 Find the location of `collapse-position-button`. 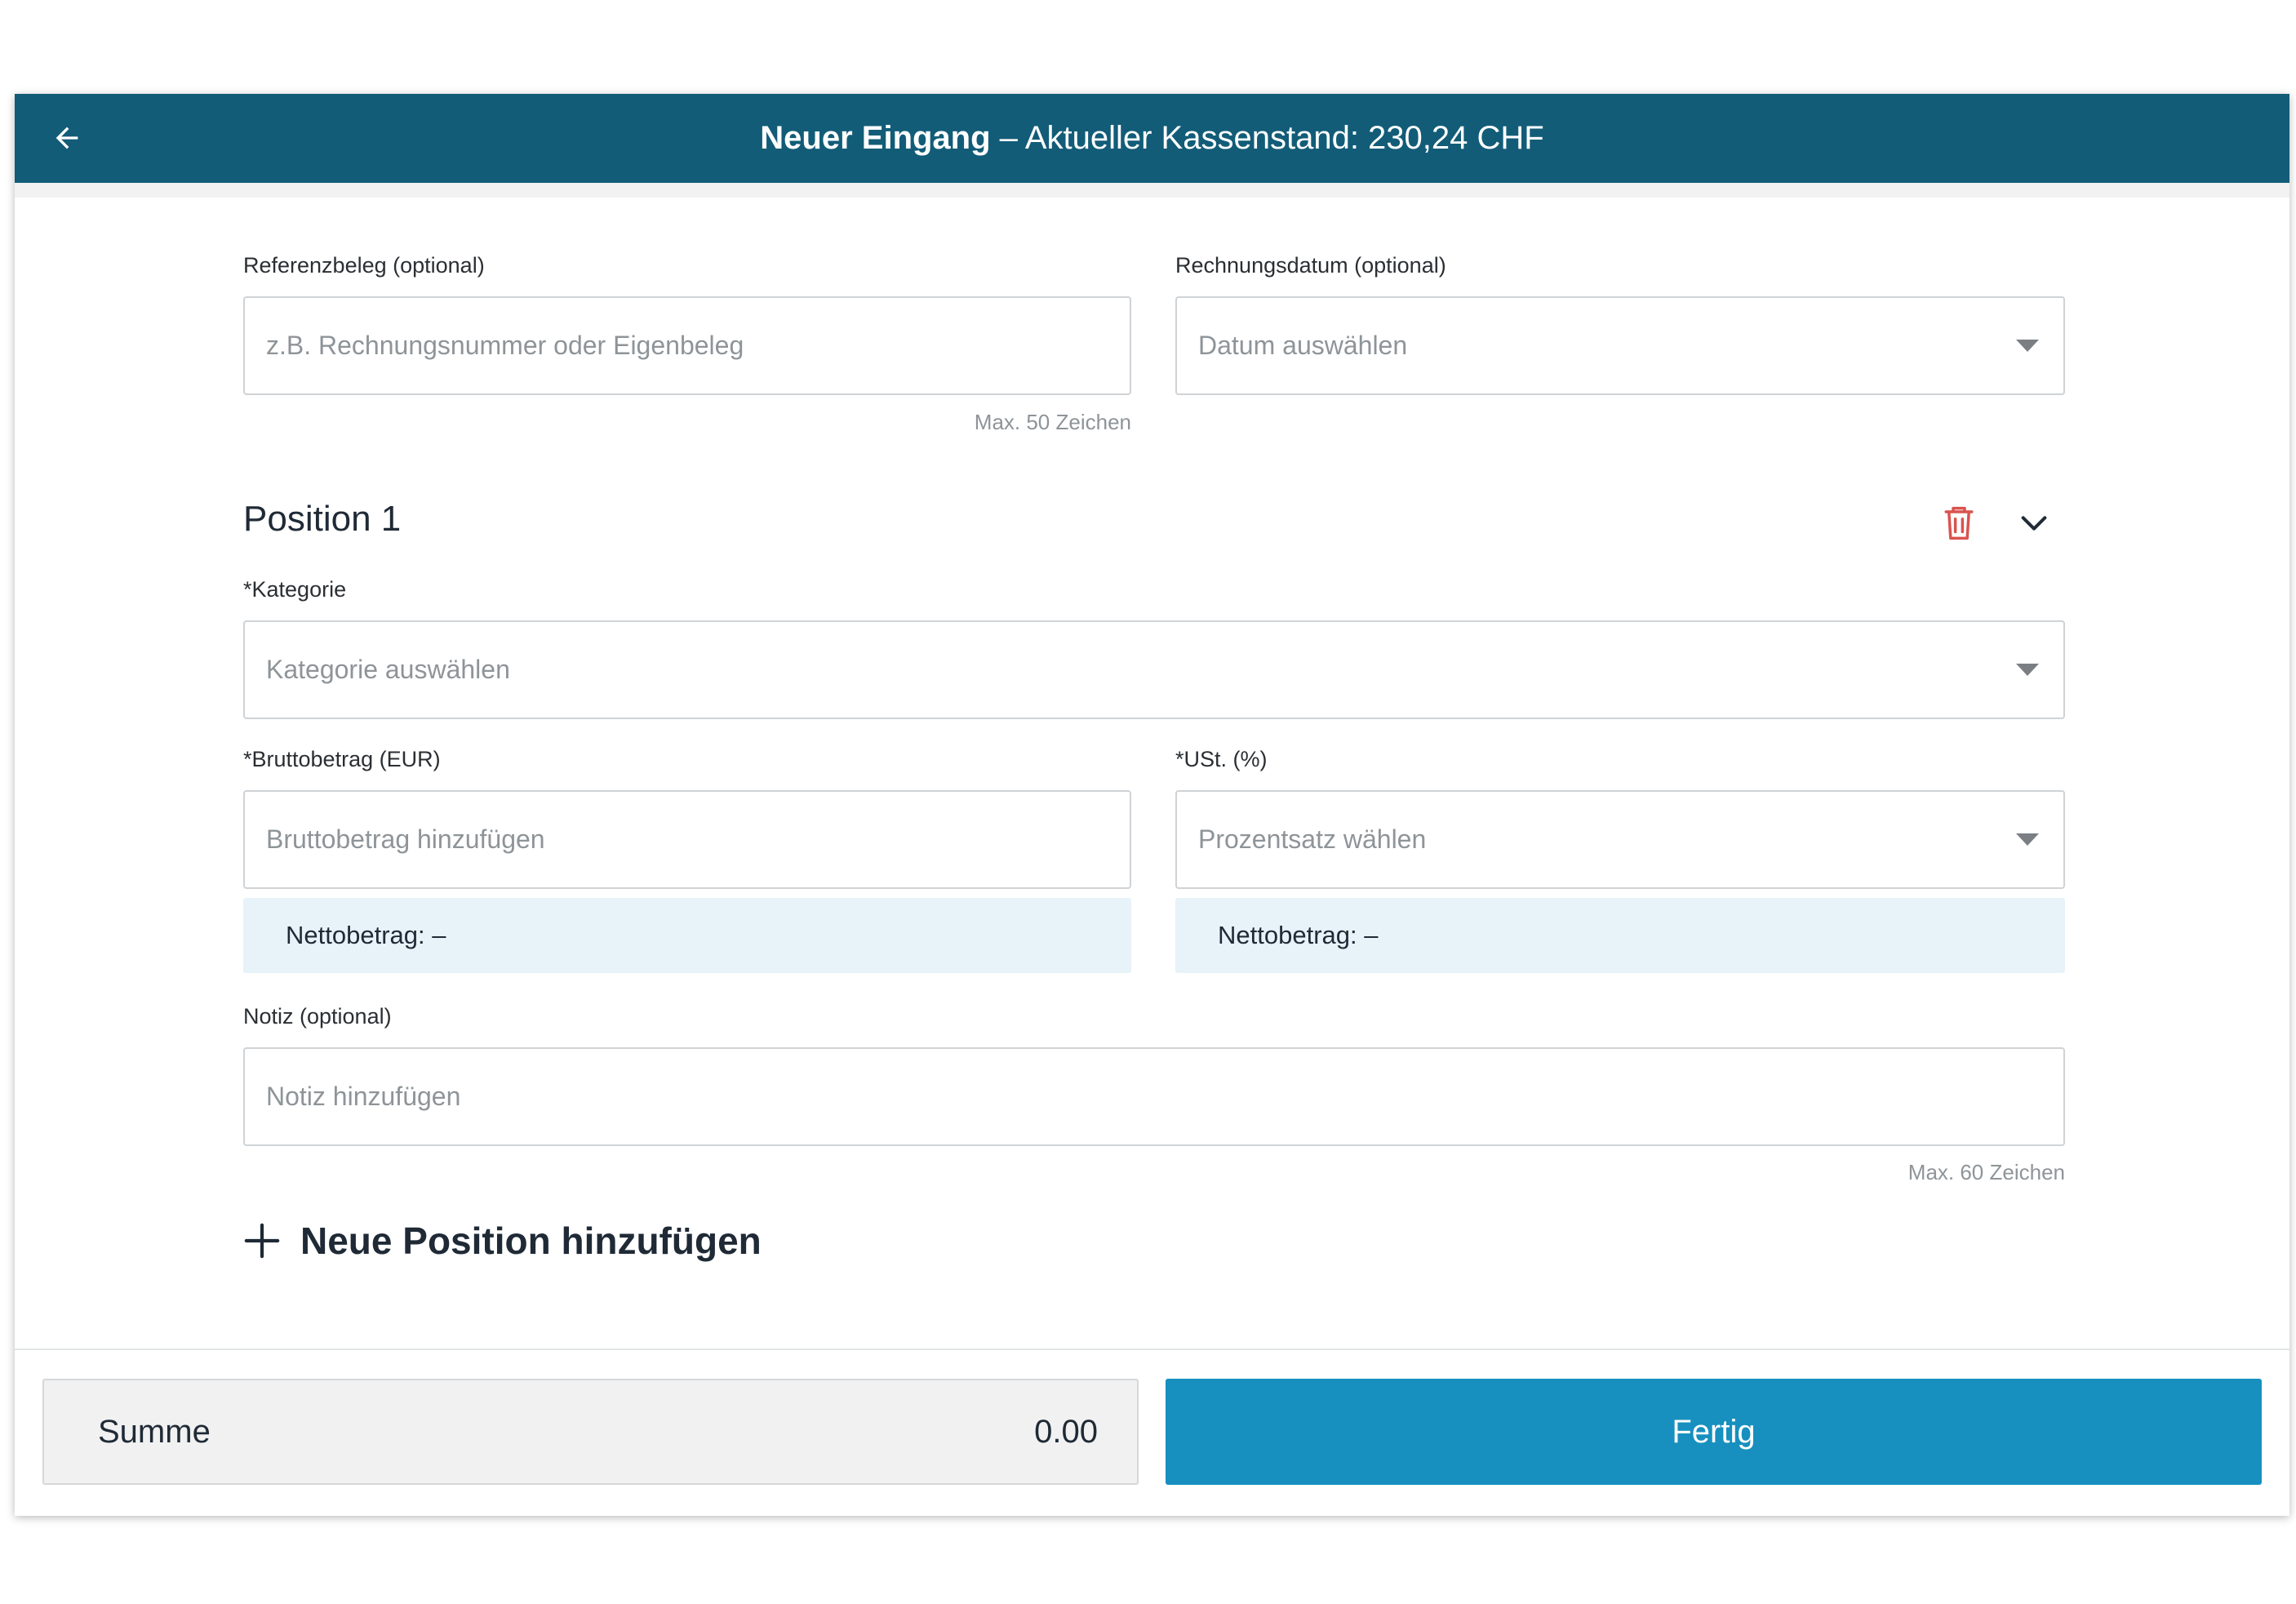

collapse-position-button is located at coordinates (2034, 523).